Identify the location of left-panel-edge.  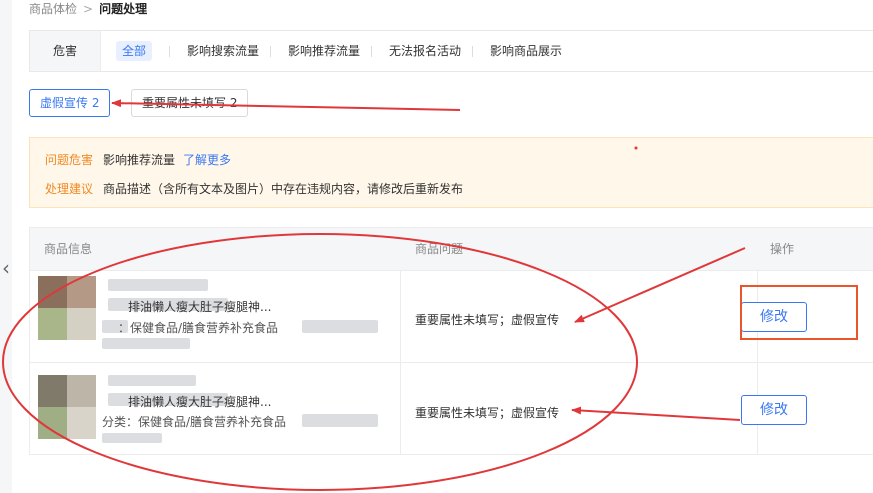
(6, 246).